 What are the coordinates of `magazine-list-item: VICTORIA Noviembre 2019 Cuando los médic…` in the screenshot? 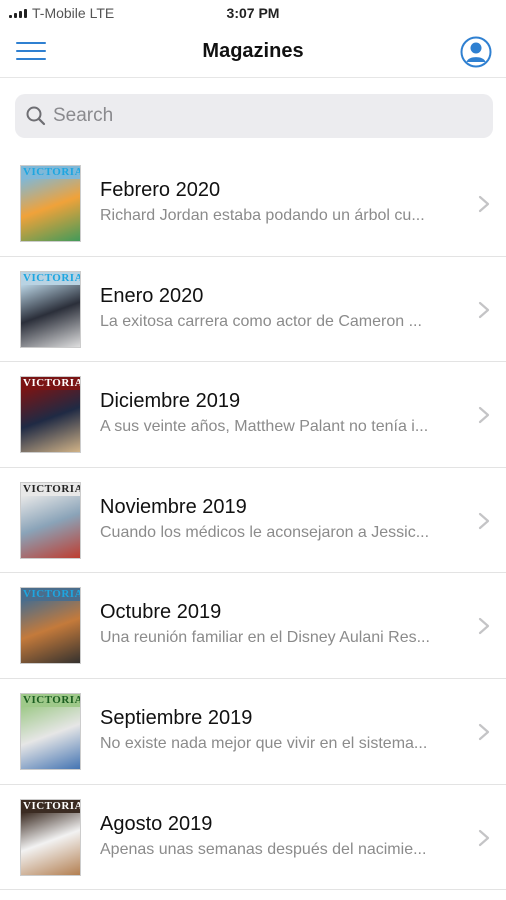 It's located at (253, 521).